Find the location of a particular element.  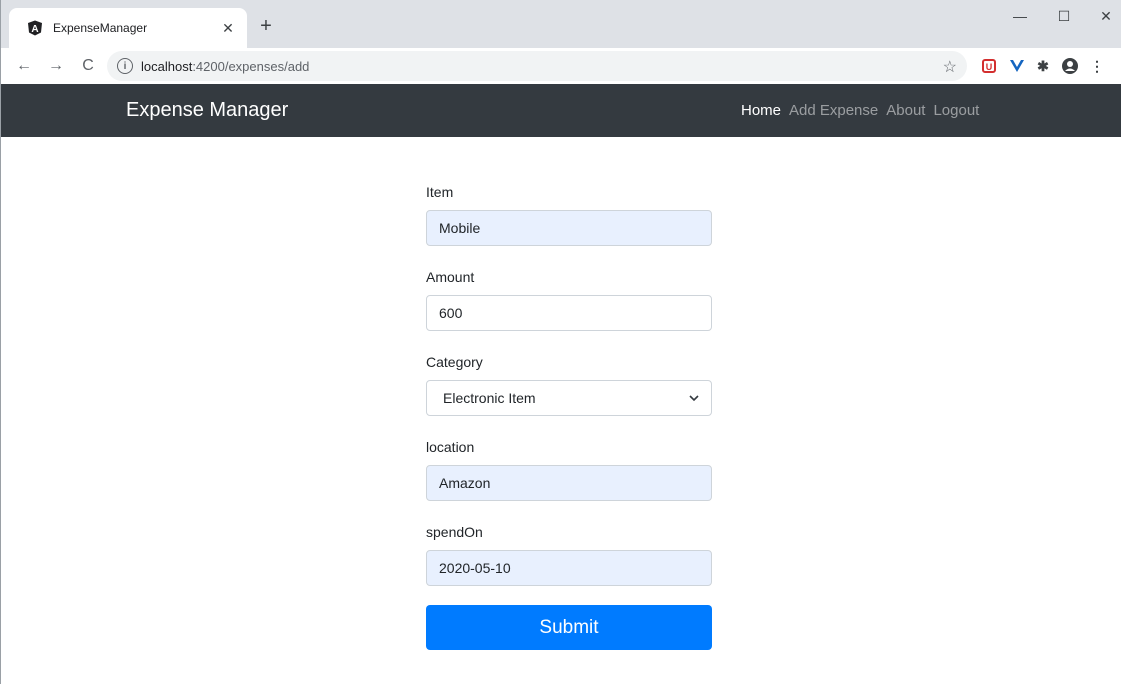

spendon-input: 2020-05-10 is located at coordinates (569, 568).